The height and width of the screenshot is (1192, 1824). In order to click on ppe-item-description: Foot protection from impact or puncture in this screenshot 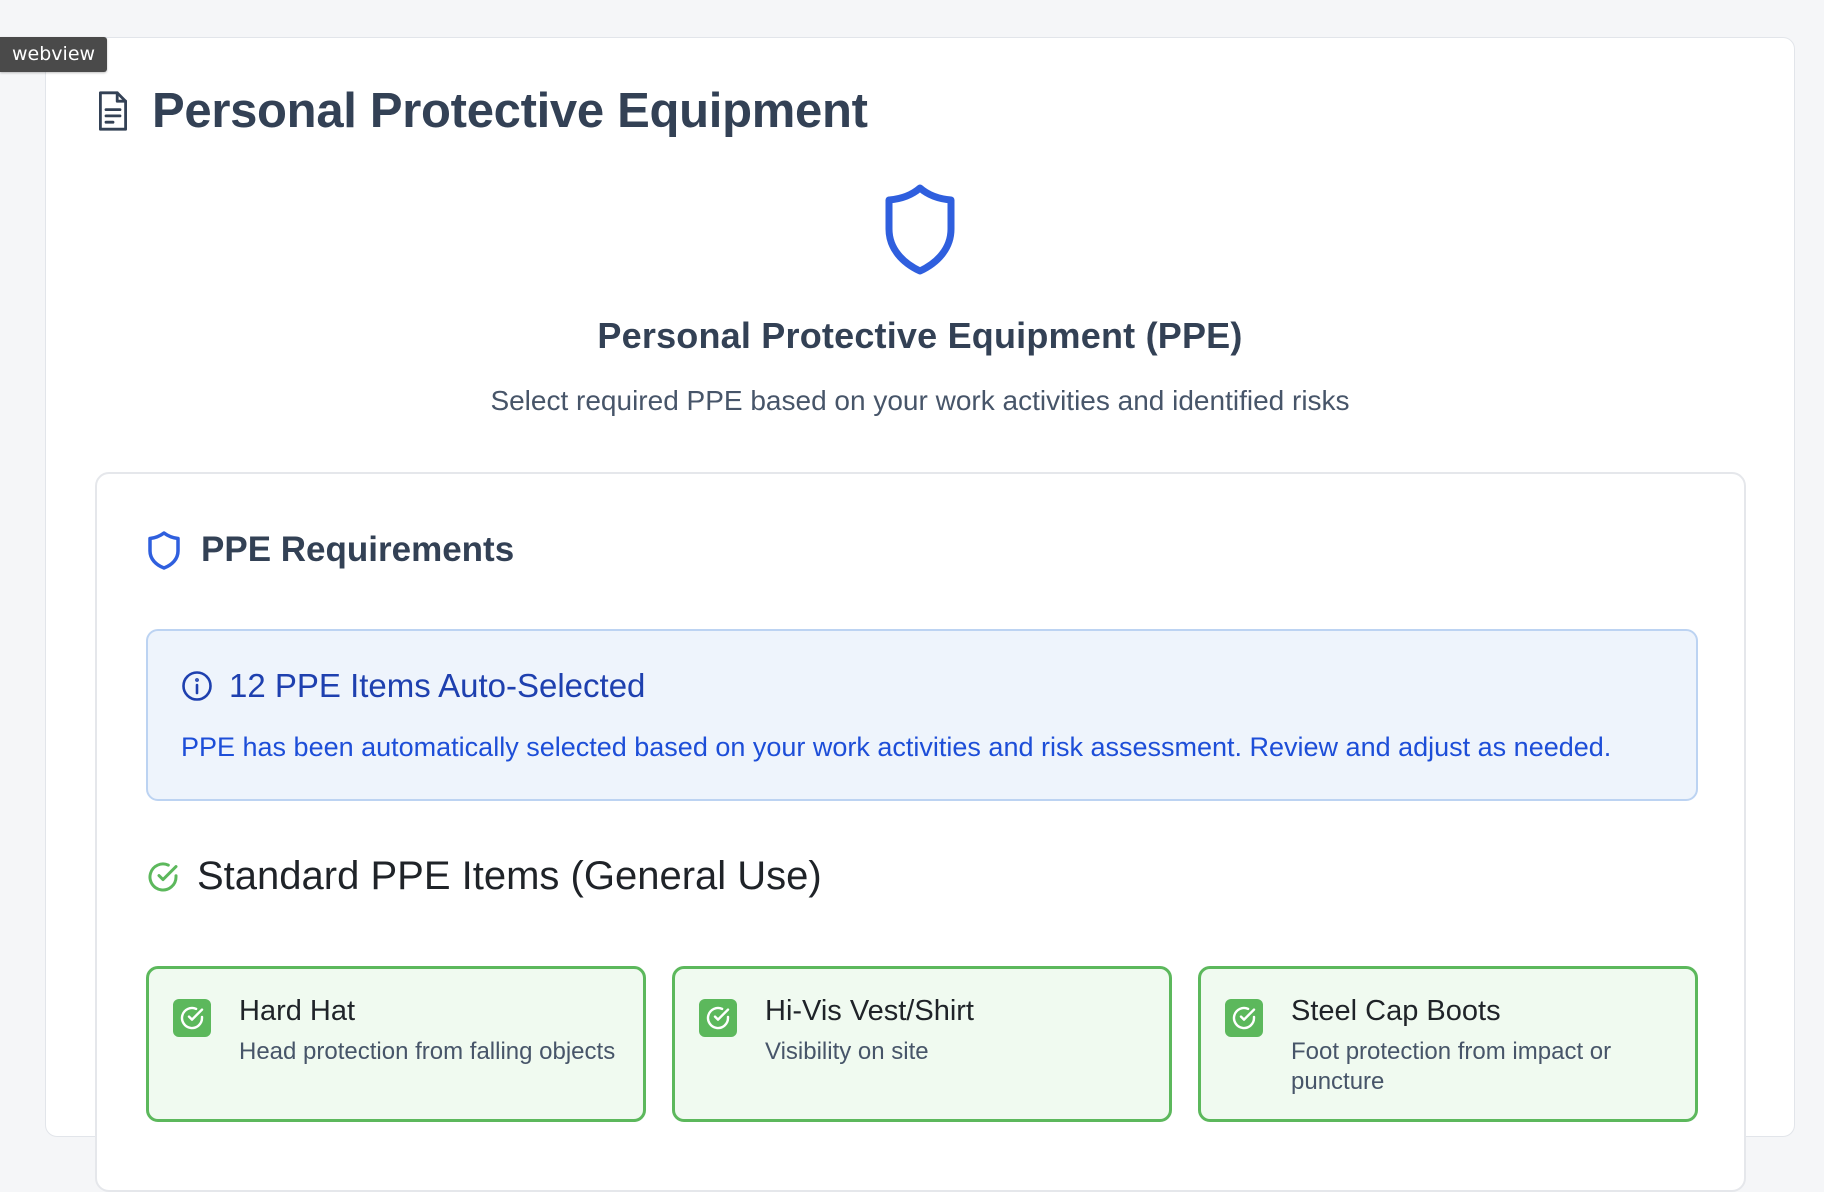, I will do `click(1451, 1066)`.